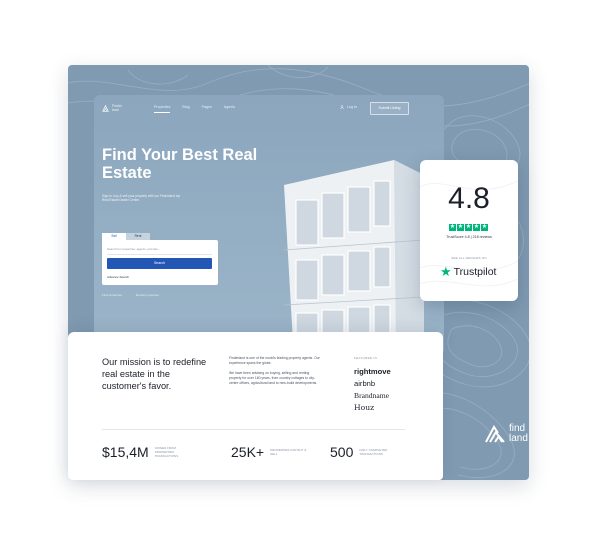 This screenshot has height=551, width=597. I want to click on nav-link-blog: Blog, so click(185, 109).